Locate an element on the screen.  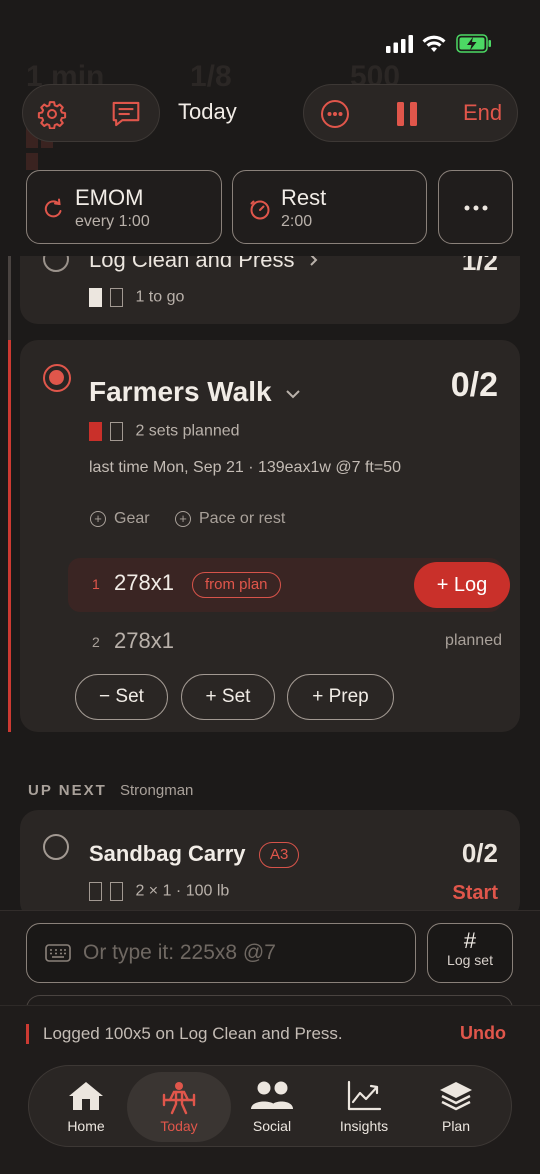
set-row: 1 278x1 from plan + Log is located at coordinates (289, 585).